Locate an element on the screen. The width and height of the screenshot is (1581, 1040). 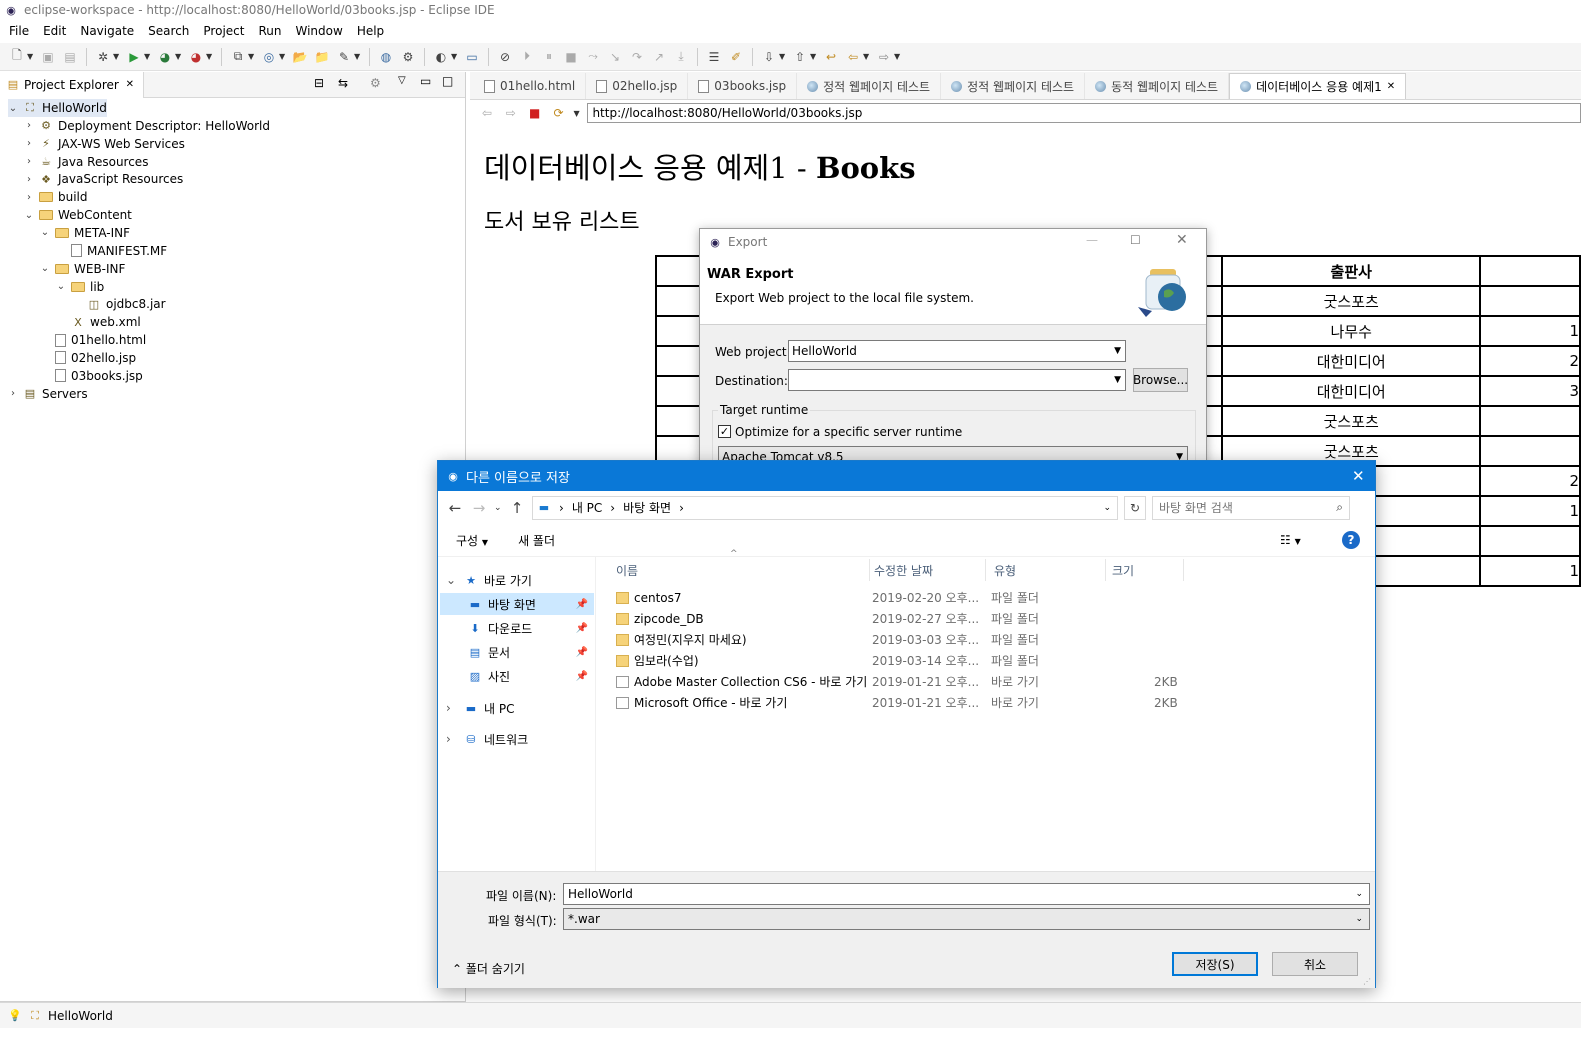
web-services-icon: ⚙ is located at coordinates (408, 57).